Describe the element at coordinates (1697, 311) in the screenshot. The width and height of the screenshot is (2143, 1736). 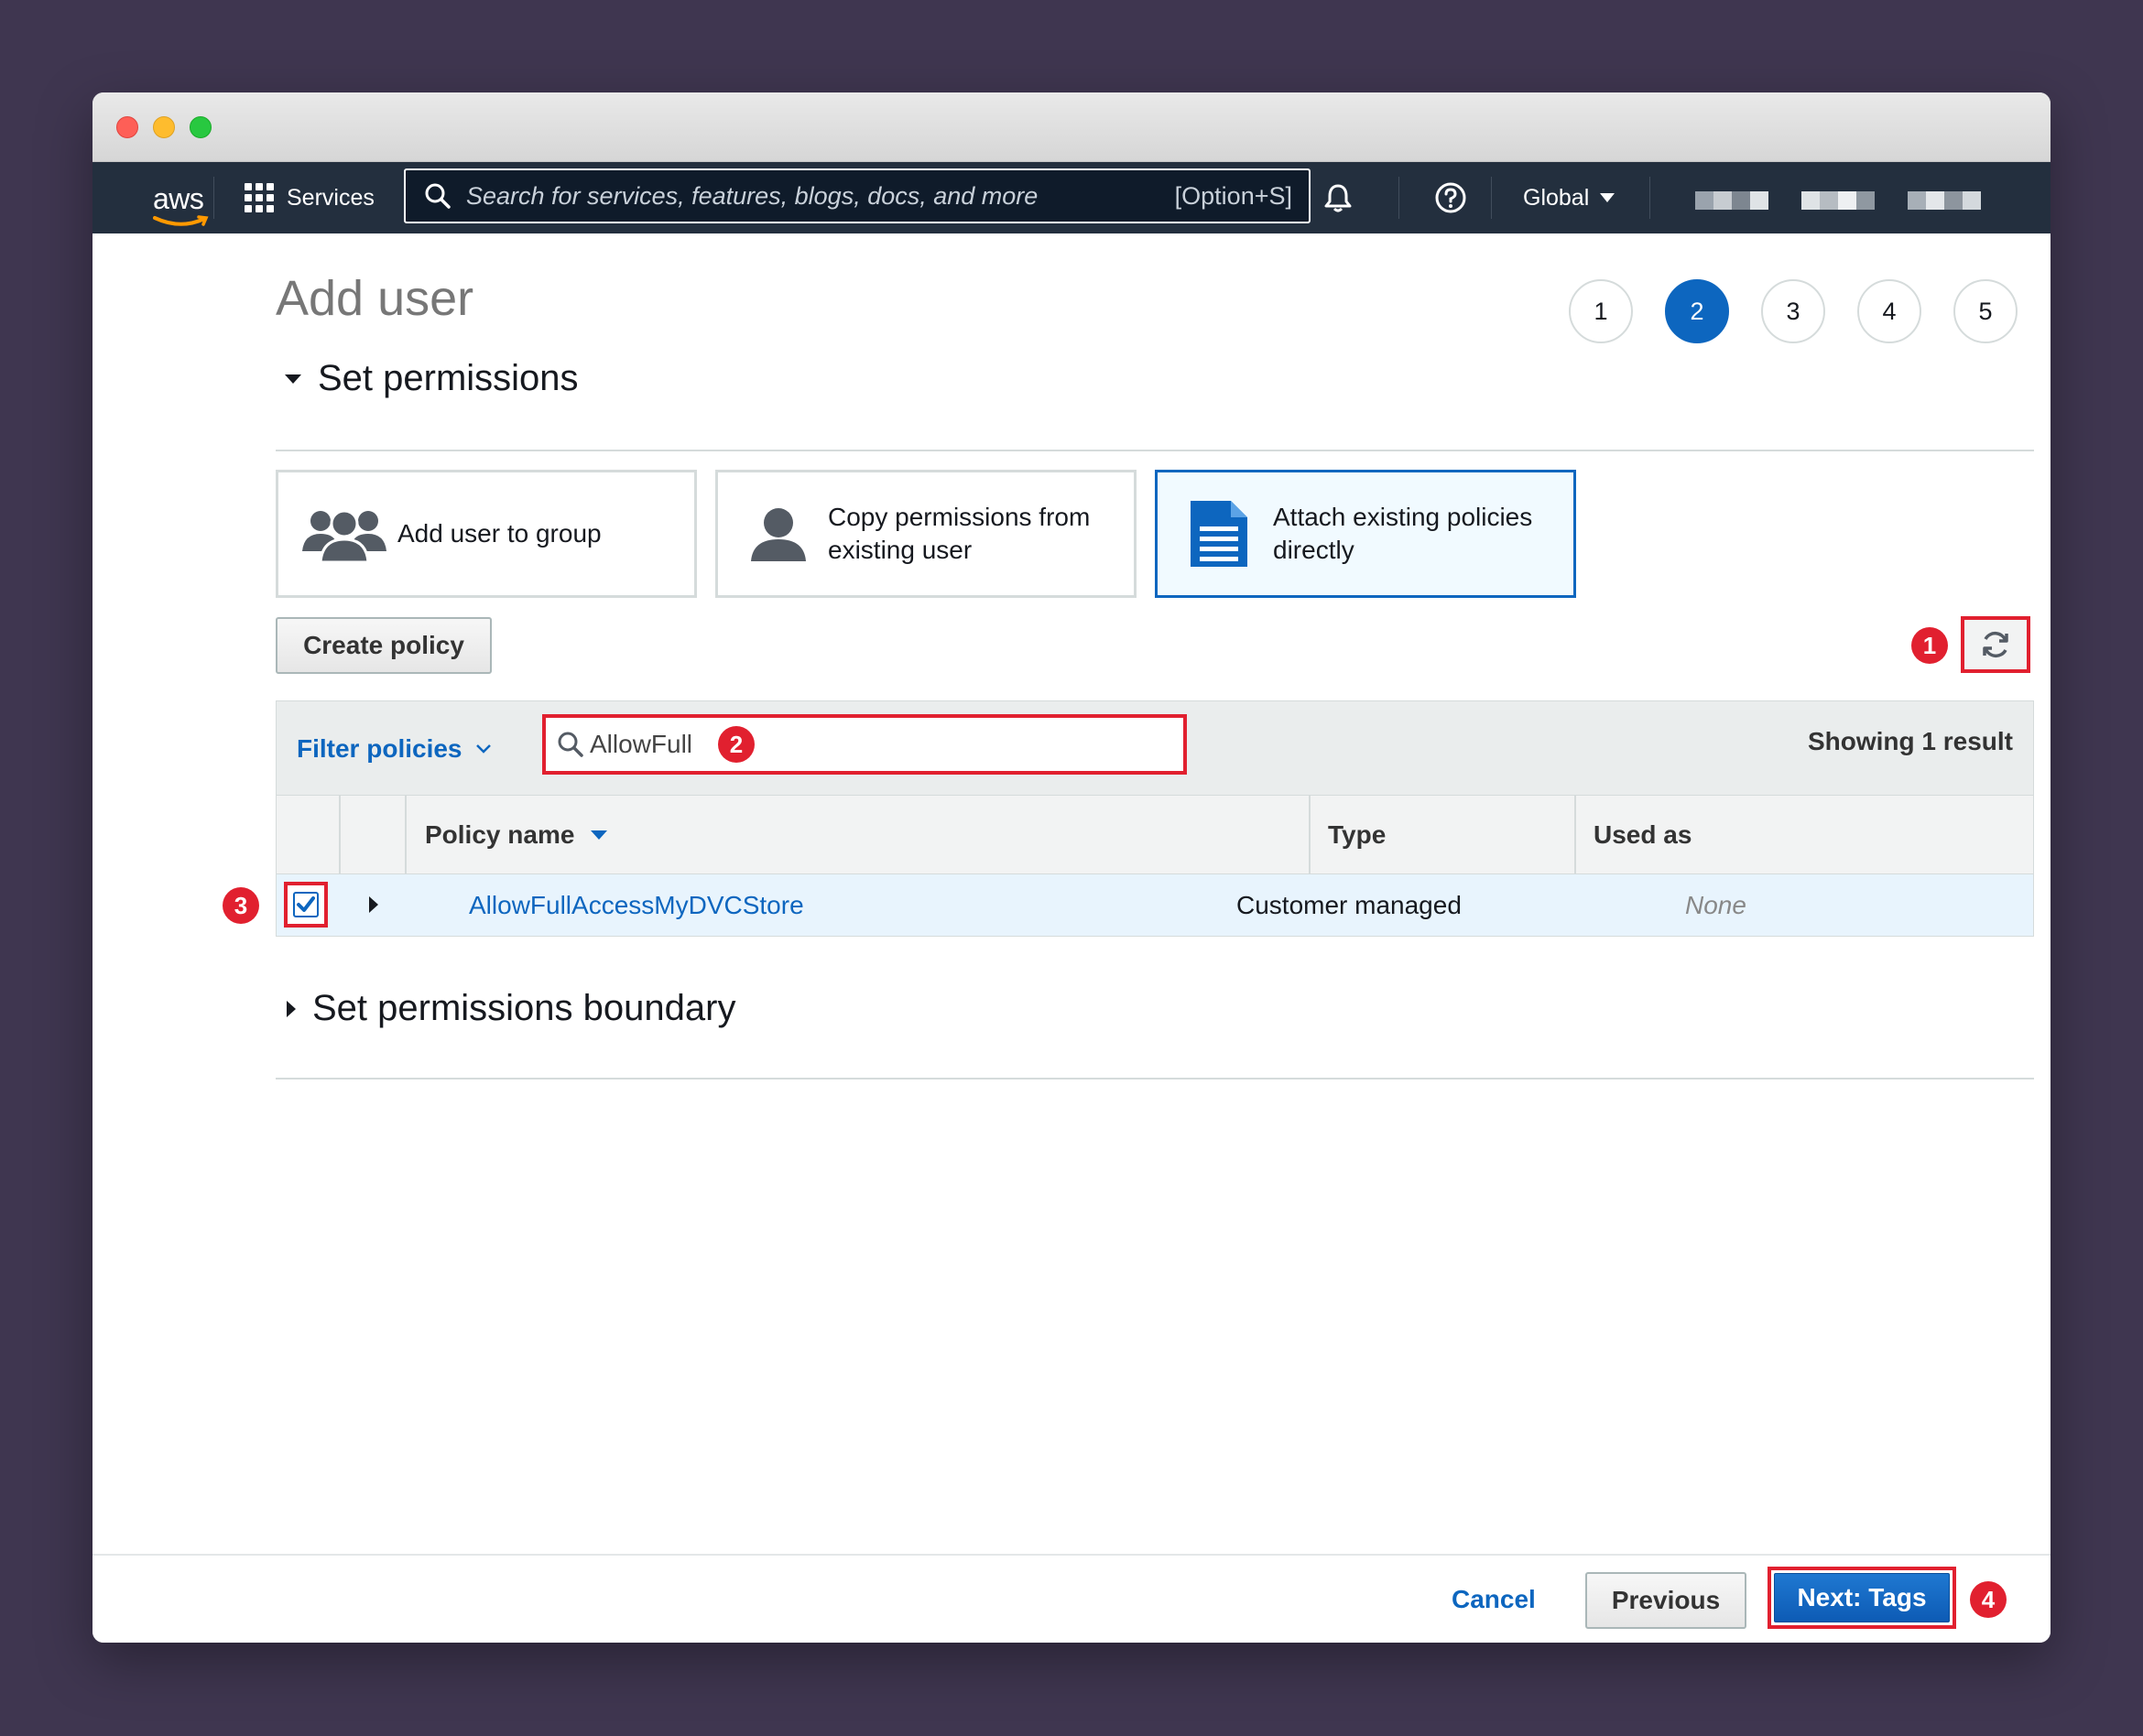
I see `wizard-step-active: 2` at that location.